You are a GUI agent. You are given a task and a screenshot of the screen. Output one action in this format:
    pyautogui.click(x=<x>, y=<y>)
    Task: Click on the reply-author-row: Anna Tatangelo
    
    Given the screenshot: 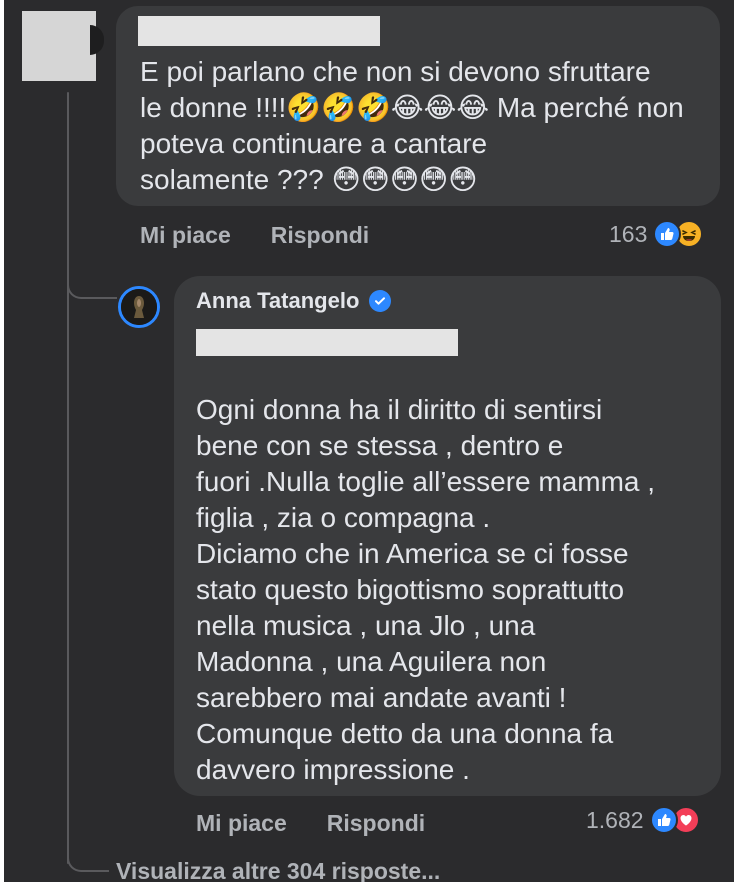 What is the action you would take?
    pyautogui.click(x=294, y=301)
    